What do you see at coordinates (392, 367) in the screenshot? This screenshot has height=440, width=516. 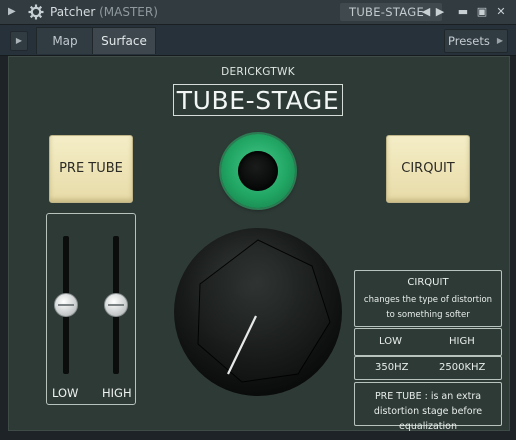 I see `band-low-freq: 350HZ` at bounding box center [392, 367].